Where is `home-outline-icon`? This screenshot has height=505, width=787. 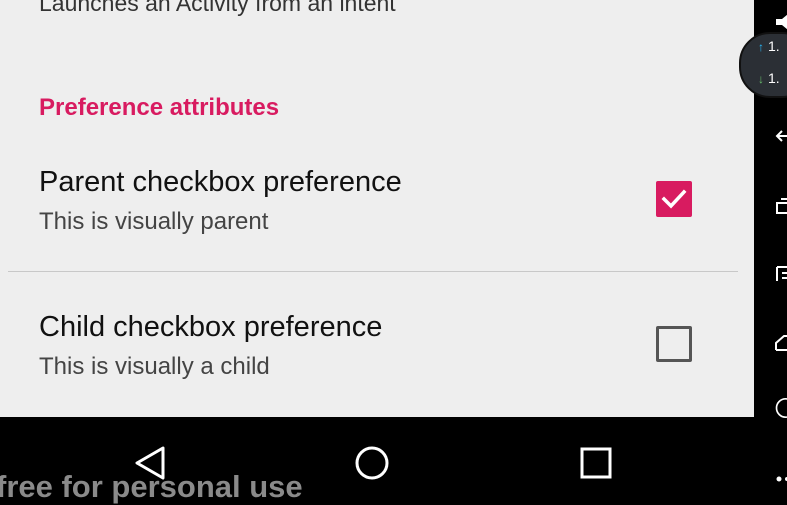 home-outline-icon is located at coordinates (780, 343).